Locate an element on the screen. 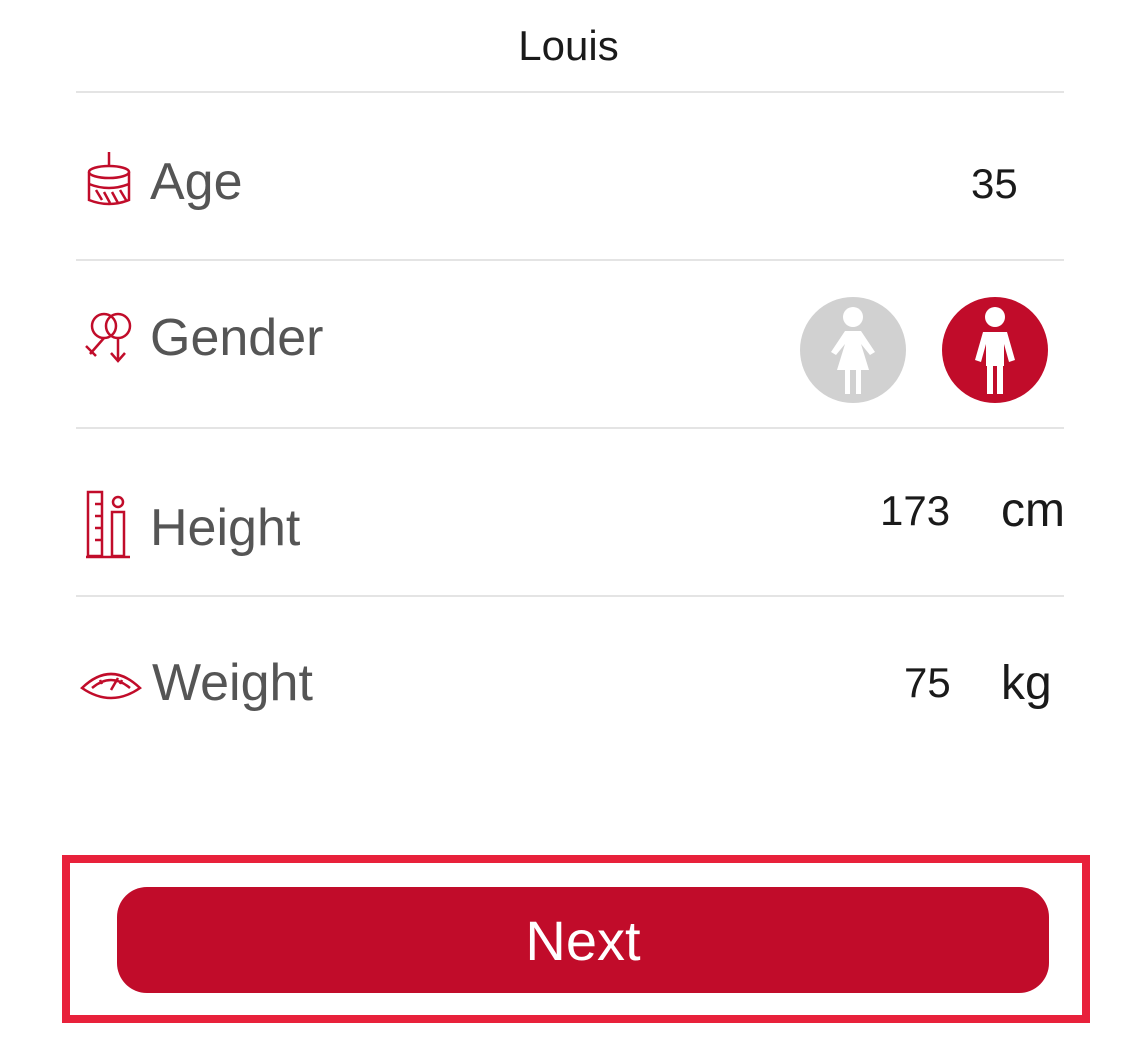 The image size is (1137, 1060). gender-label: Gender is located at coordinates (237, 338).